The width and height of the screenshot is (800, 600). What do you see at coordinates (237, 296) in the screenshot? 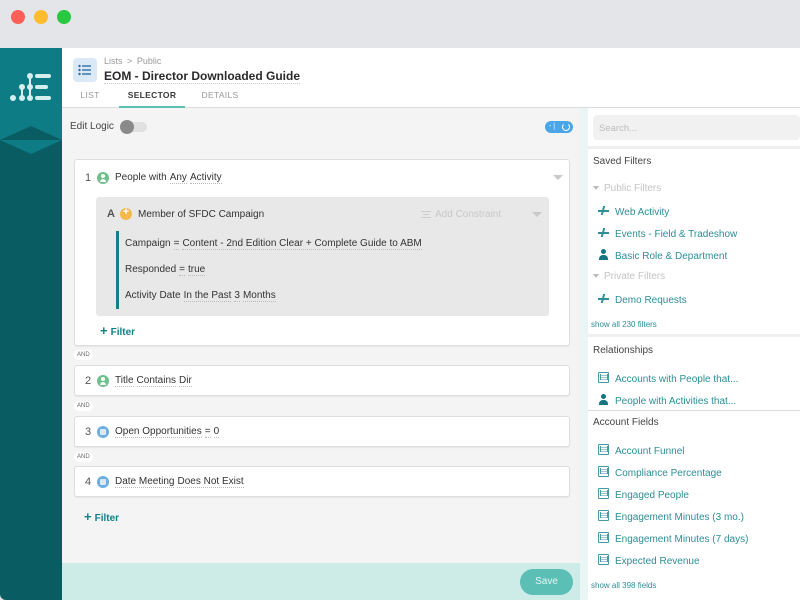
I see `constraint-amount: 3` at bounding box center [237, 296].